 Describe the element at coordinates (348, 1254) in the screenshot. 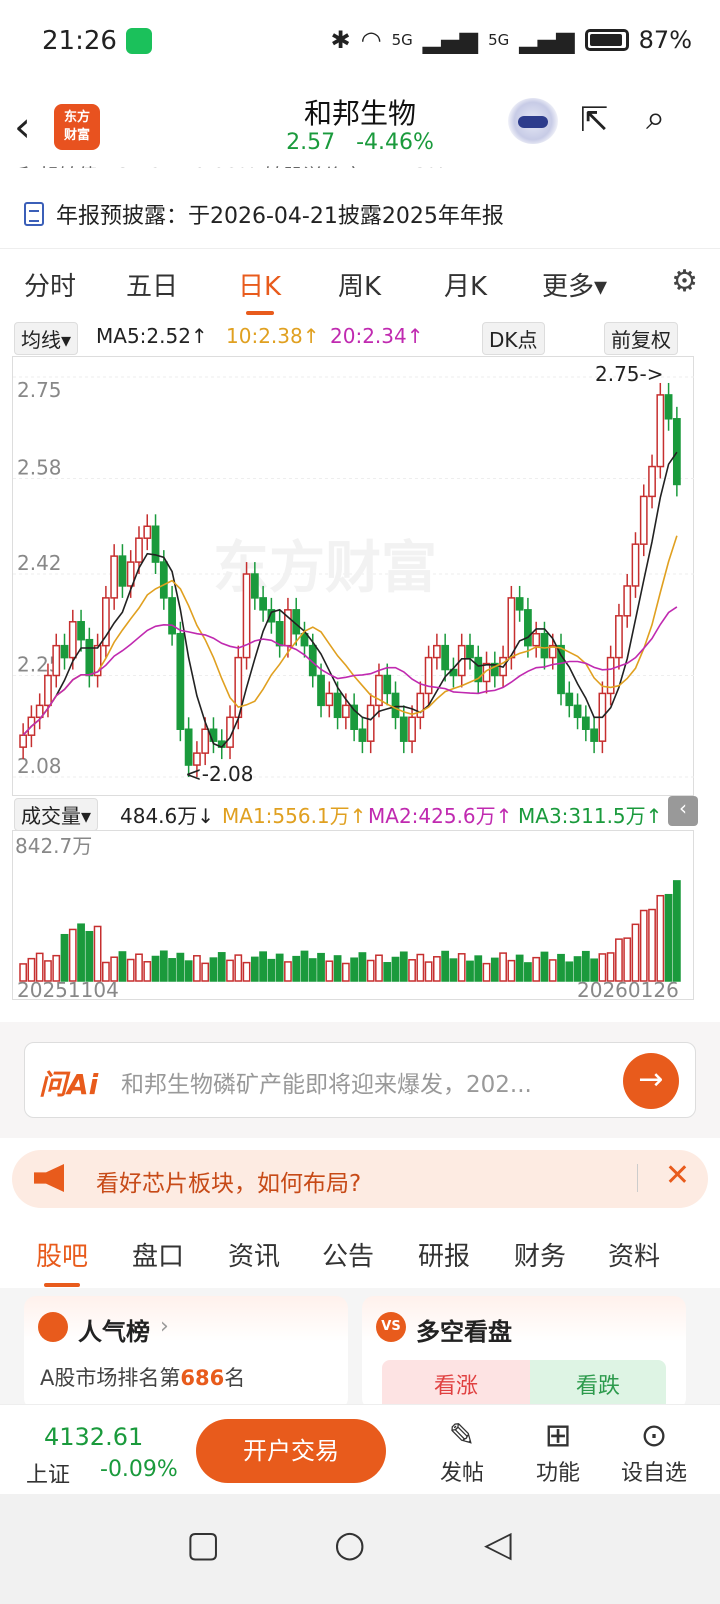

I see `tab-announcements: 公告` at that location.